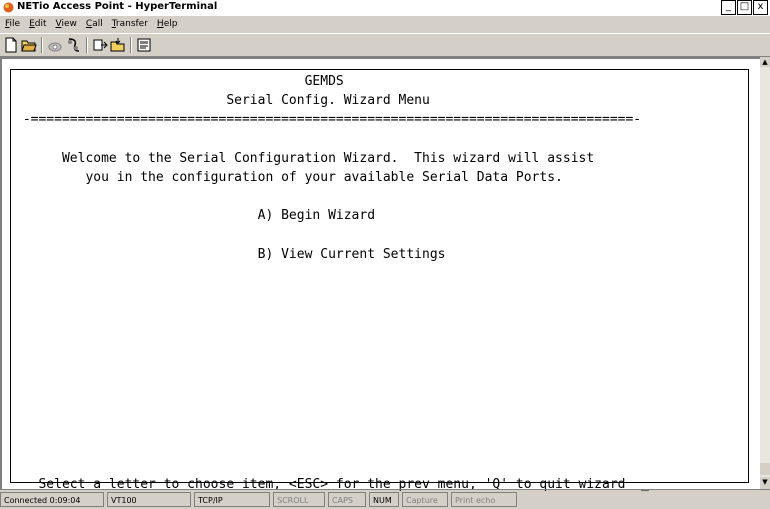 Image resolution: width=770 pixels, height=509 pixels. I want to click on status-capture: Capture, so click(425, 499).